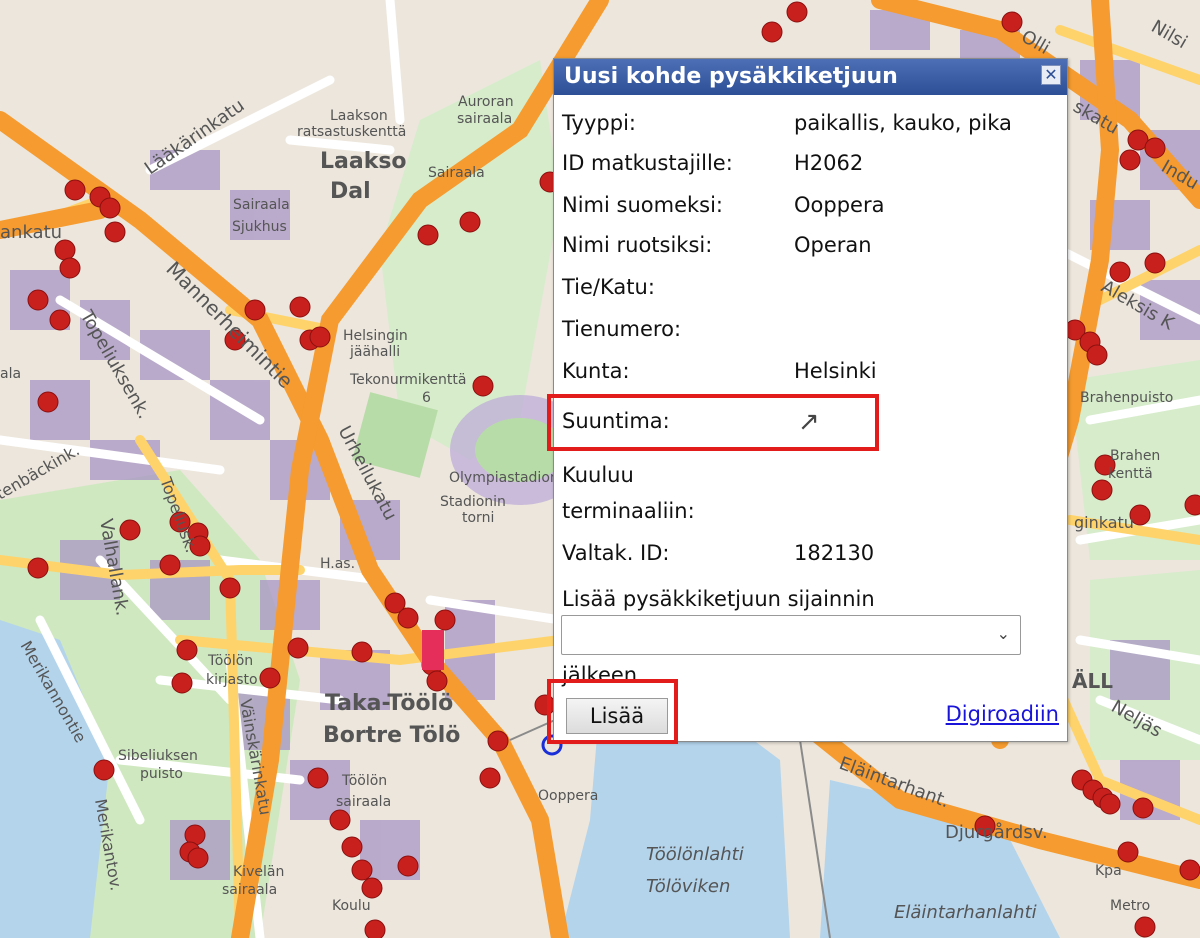 The height and width of the screenshot is (938, 1200). Describe the element at coordinates (600, 675) in the screenshot. I see `after-label: jälkeen` at that location.